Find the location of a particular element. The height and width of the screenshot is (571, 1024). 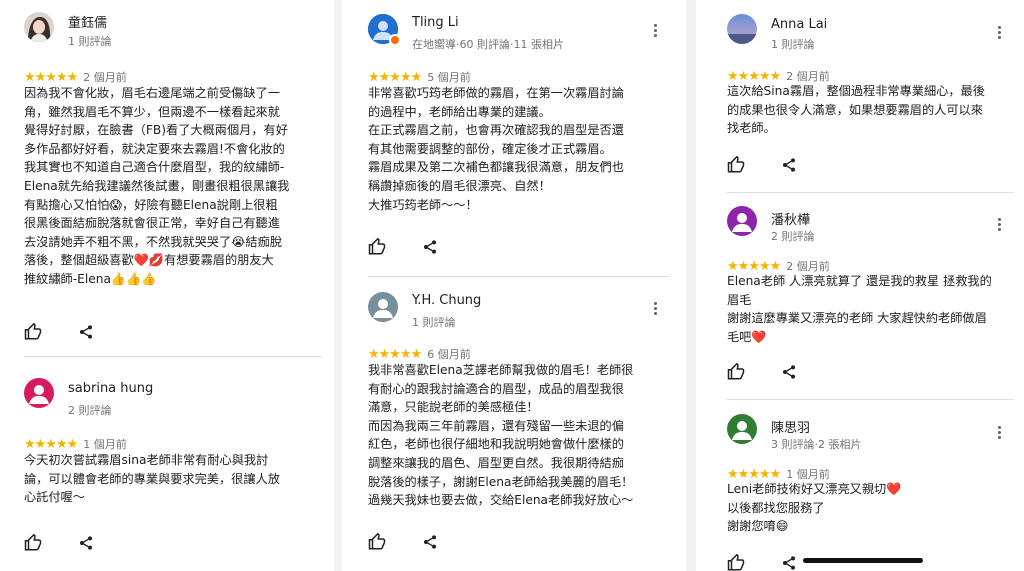

review-header: Anna Lai 1 則評論 is located at coordinates (869, 36).